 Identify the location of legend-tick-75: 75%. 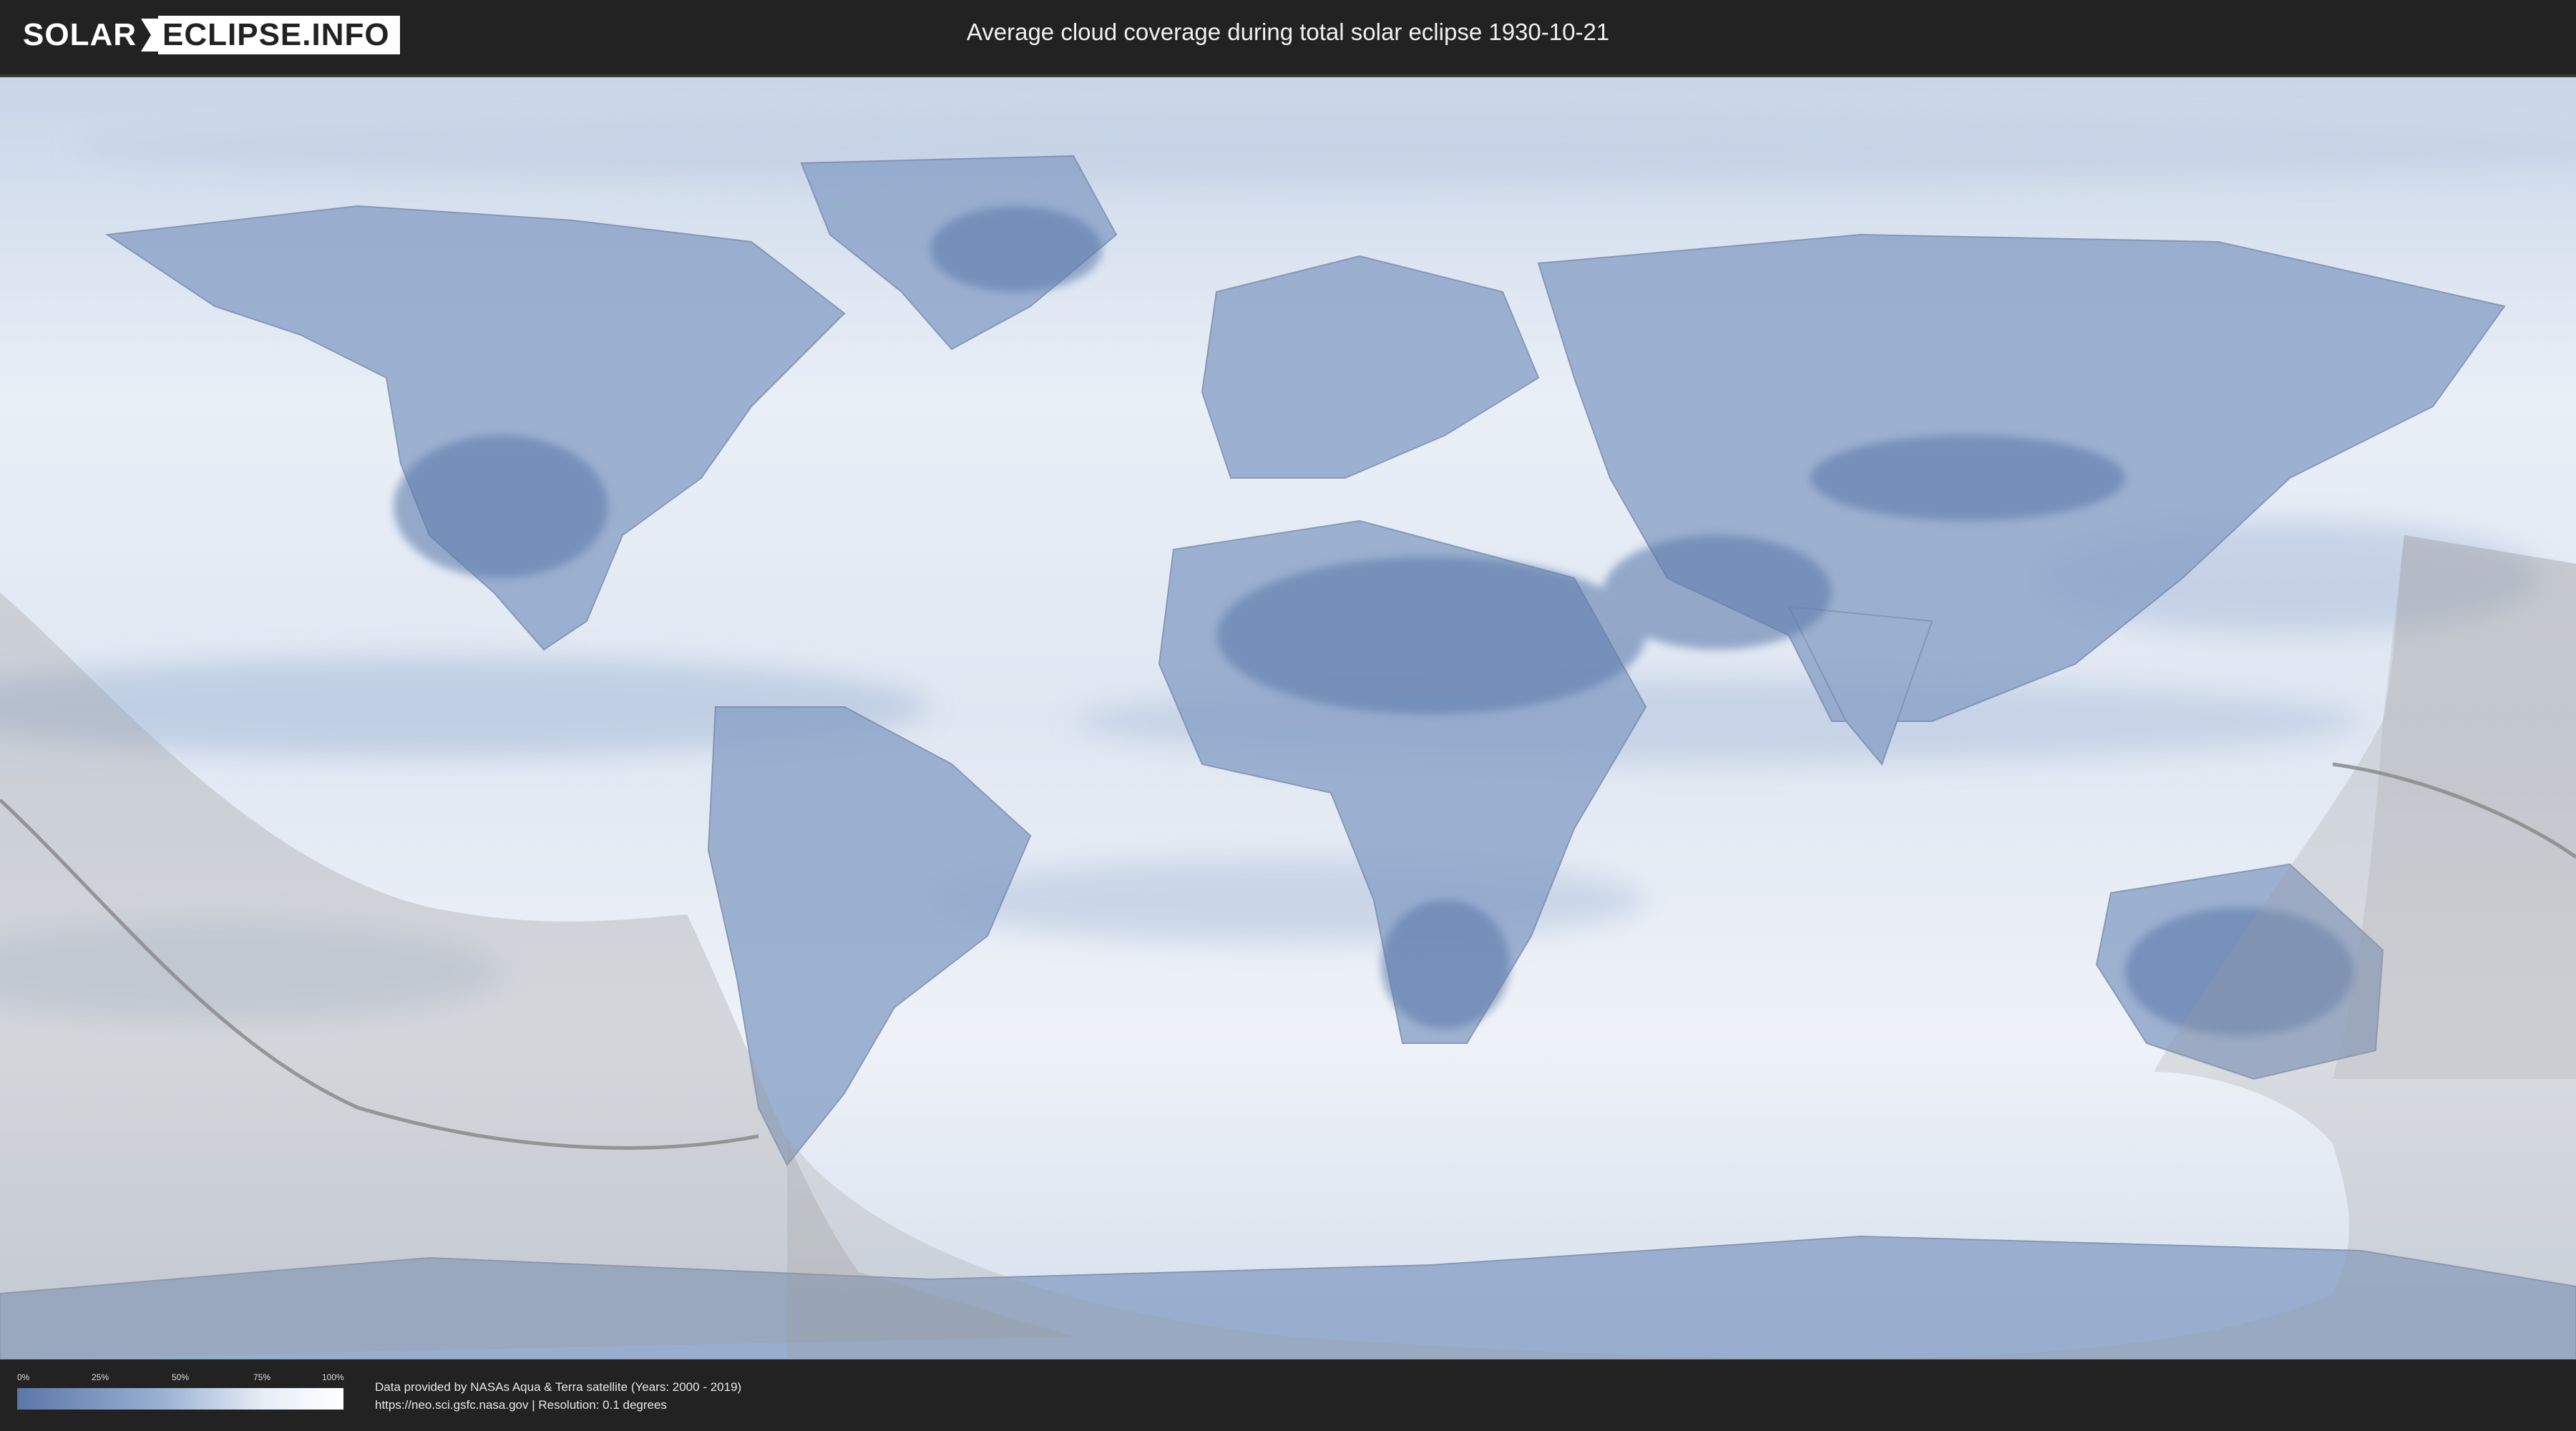
(262, 1377).